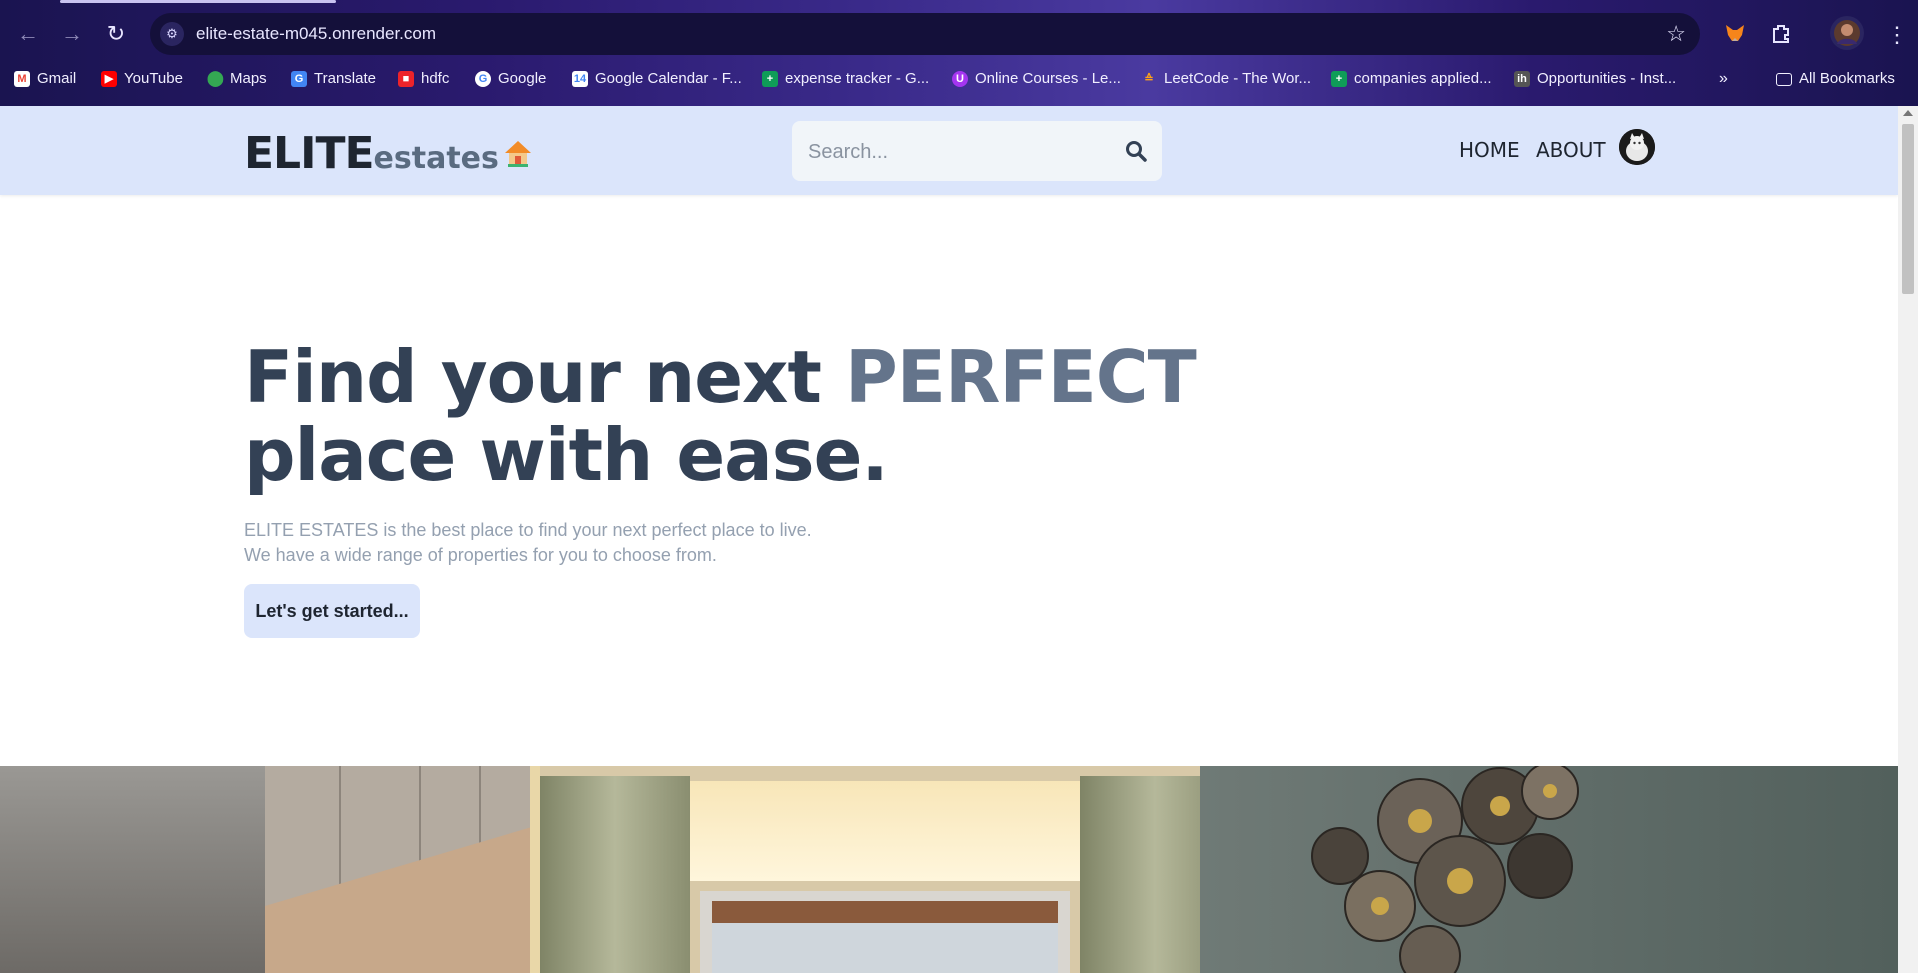 This screenshot has height=973, width=1918. I want to click on scrollbar-thumb, so click(1908, 209).